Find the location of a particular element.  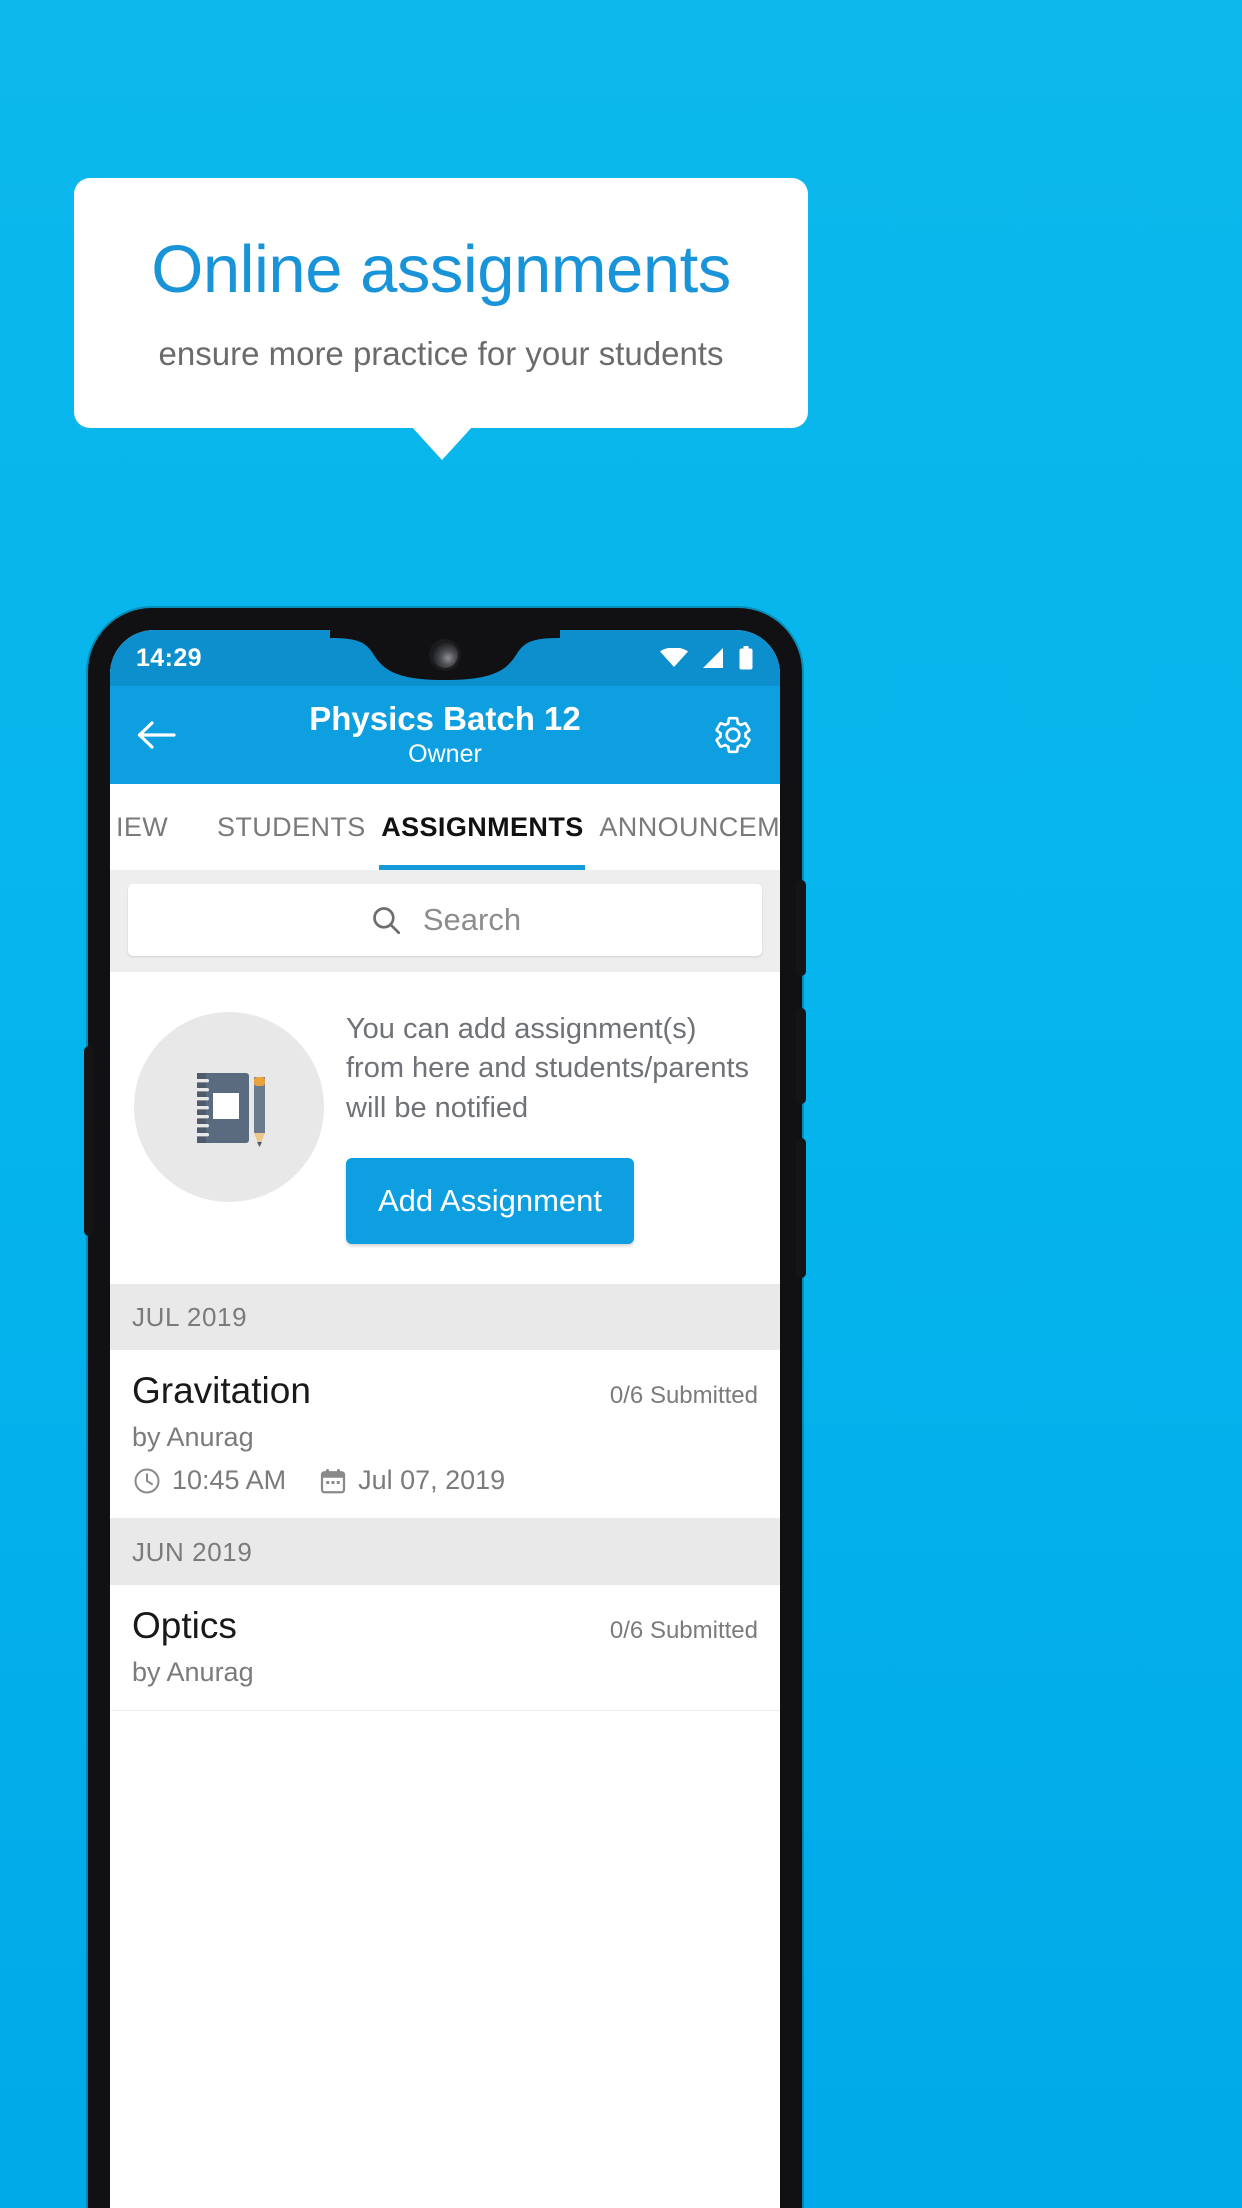

page-title: Physics Batch 12 is located at coordinates (445, 718).